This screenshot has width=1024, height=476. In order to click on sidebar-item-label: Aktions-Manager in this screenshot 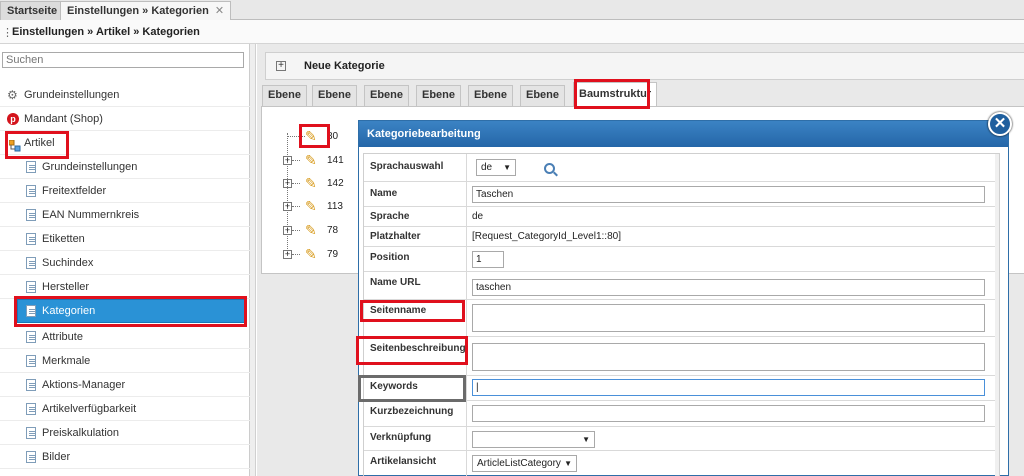, I will do `click(84, 385)`.